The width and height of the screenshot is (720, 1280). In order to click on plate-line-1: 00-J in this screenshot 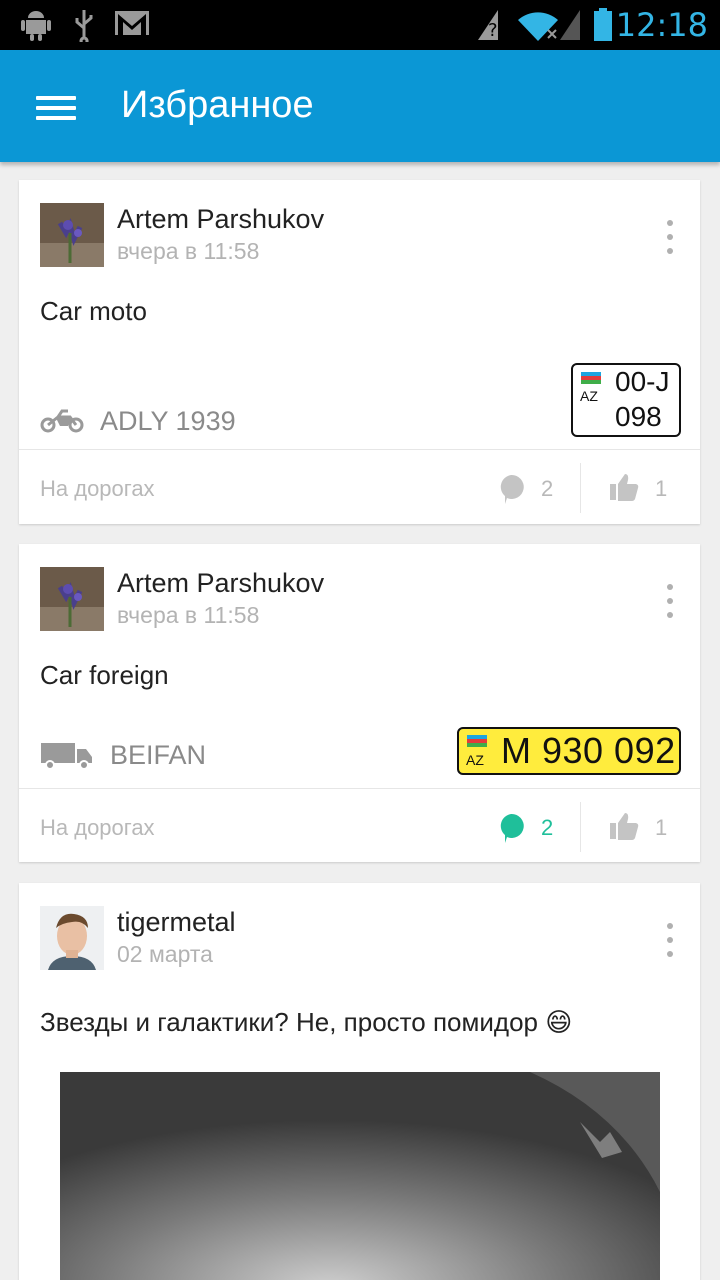, I will do `click(642, 381)`.